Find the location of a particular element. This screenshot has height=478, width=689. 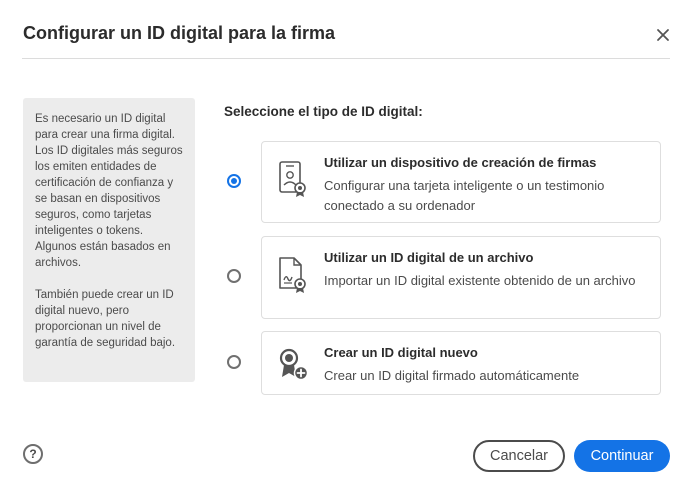

radio-signature-device is located at coordinates (234, 181).